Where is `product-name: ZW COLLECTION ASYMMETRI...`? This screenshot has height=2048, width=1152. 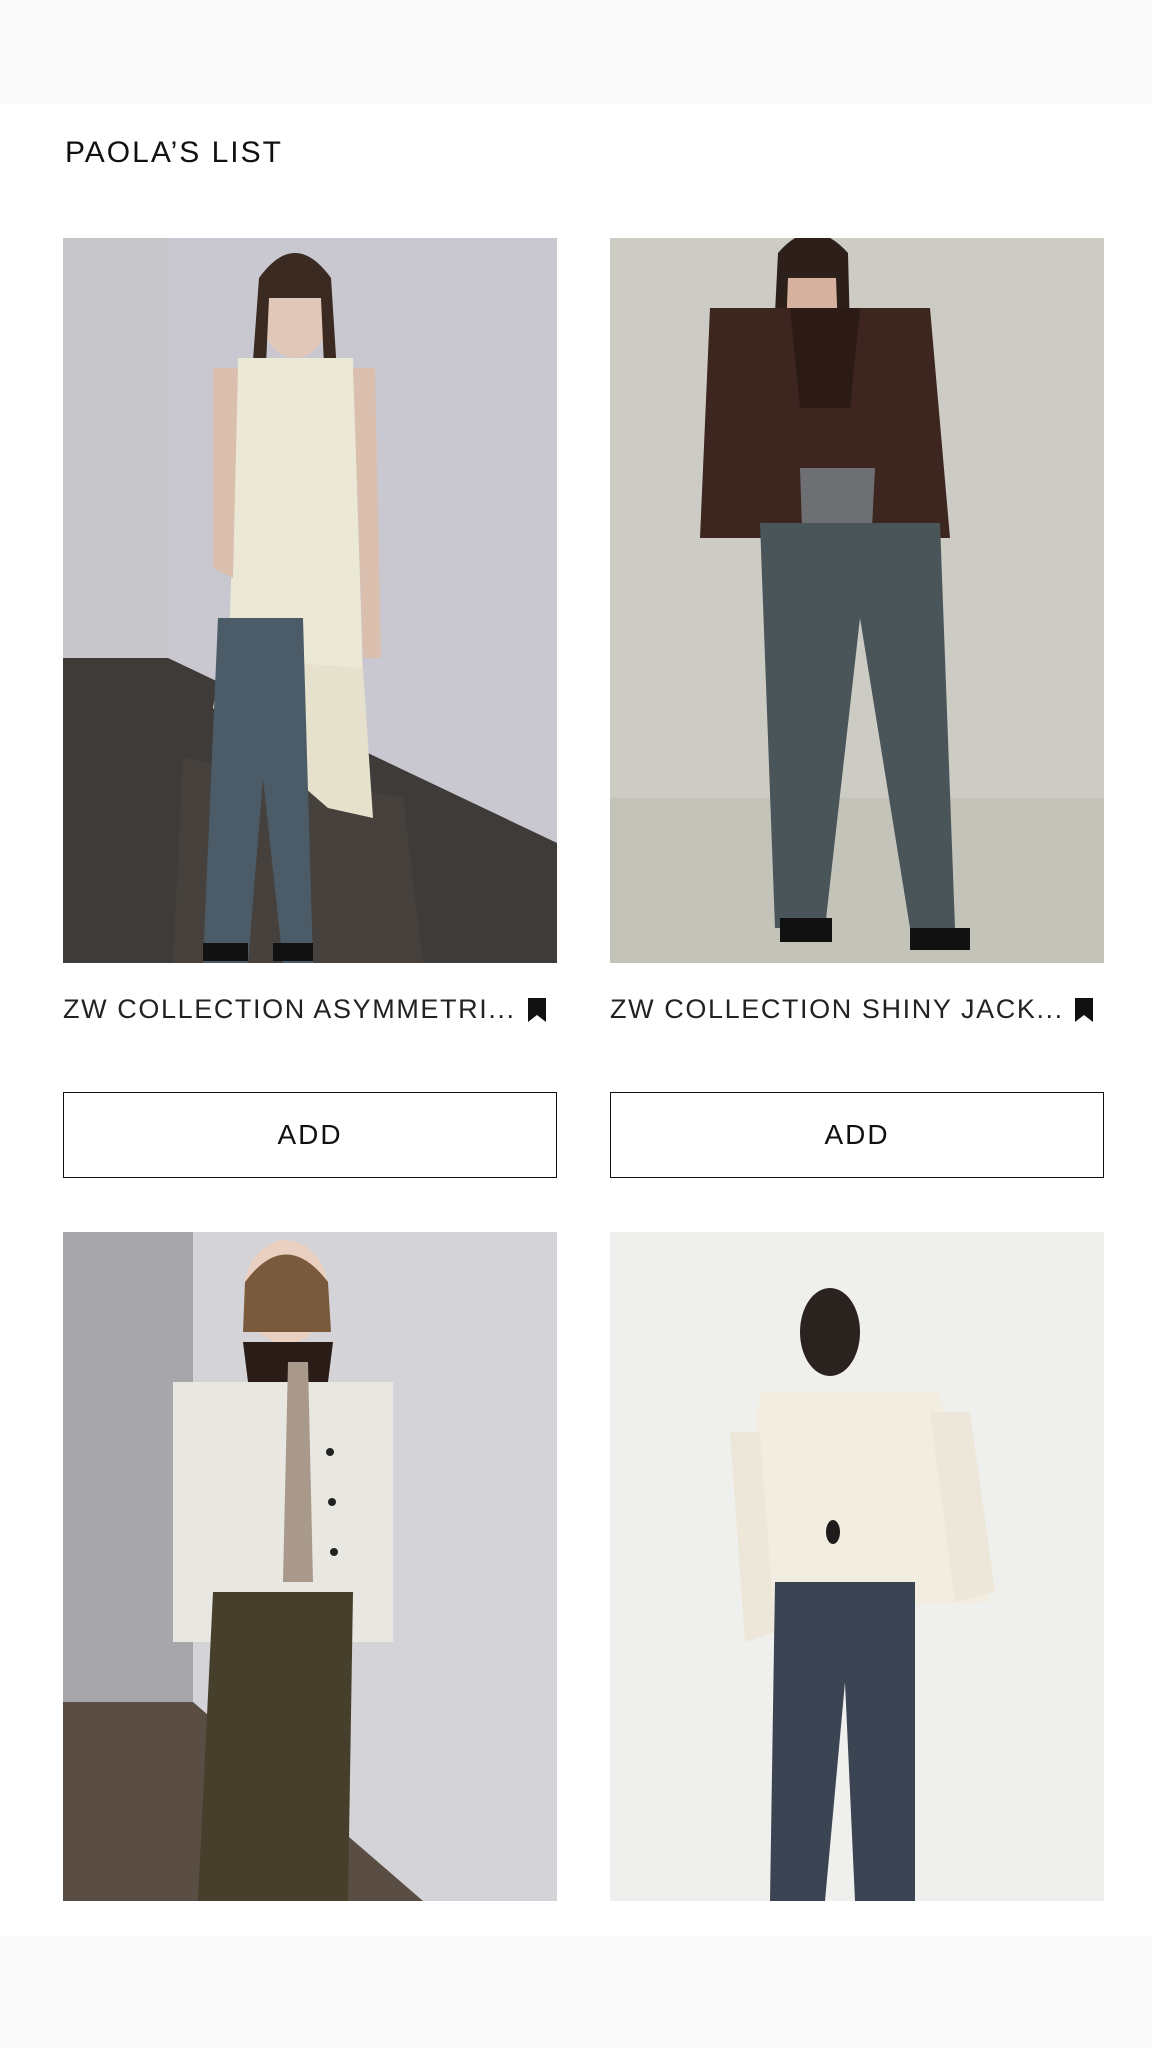
product-name: ZW COLLECTION ASYMMETRI... is located at coordinates (289, 1009).